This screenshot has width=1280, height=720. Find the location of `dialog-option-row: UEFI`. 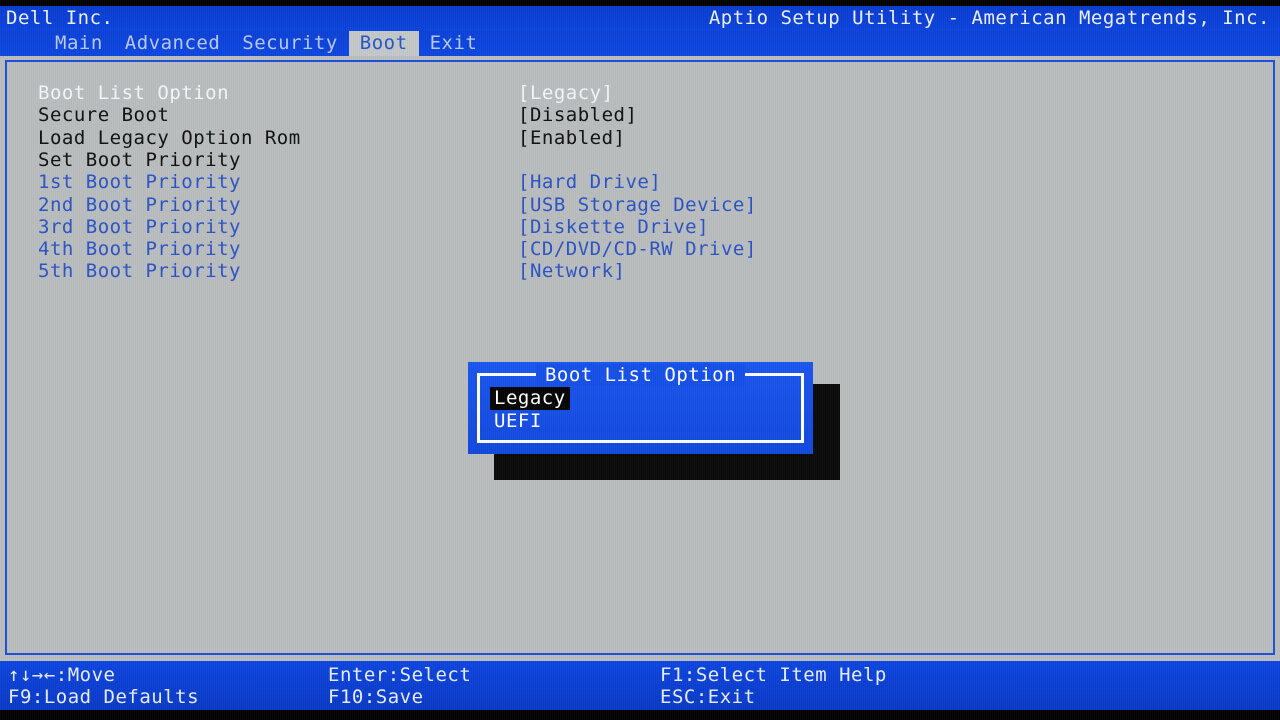

dialog-option-row: UEFI is located at coordinates (640, 421).